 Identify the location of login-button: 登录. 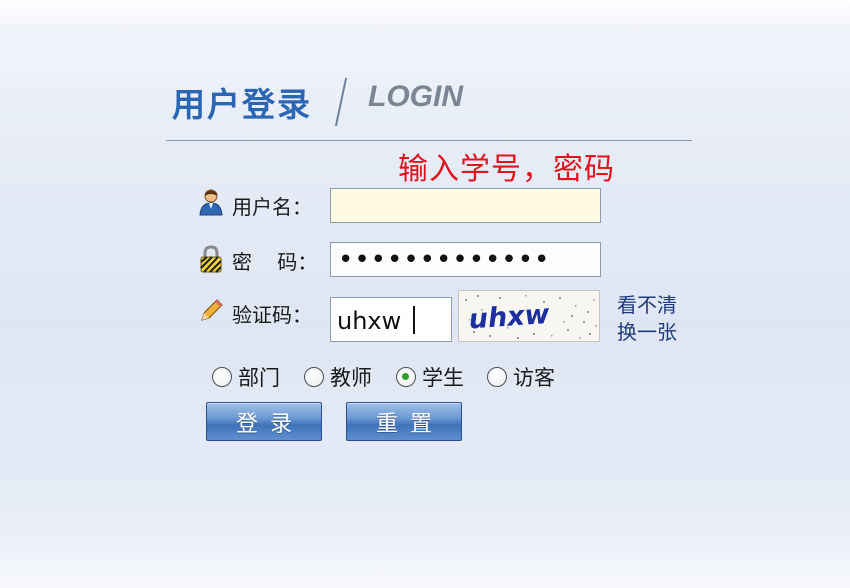
(264, 421).